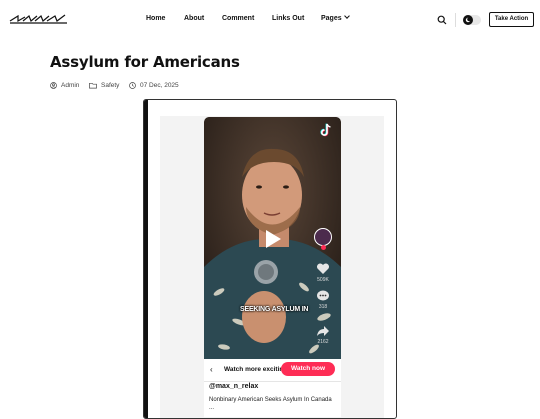  What do you see at coordinates (323, 269) in the screenshot?
I see `heart-icon` at bounding box center [323, 269].